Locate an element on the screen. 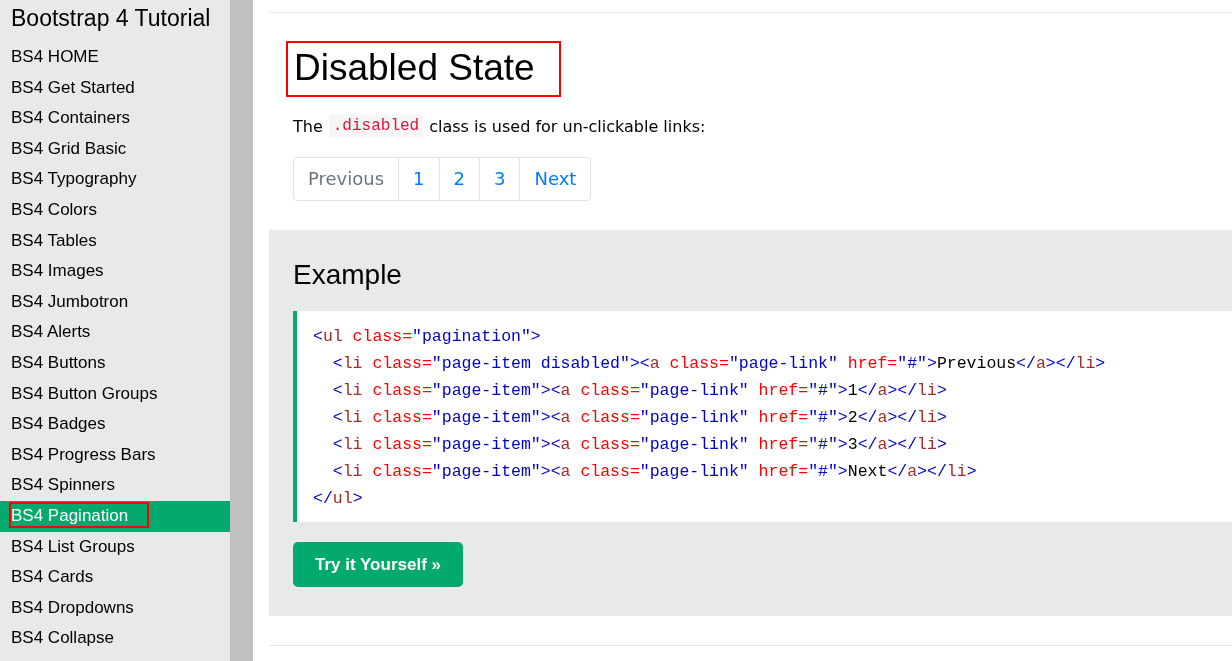  sidebar-item: BS4 Progress Bars is located at coordinates (115, 455).